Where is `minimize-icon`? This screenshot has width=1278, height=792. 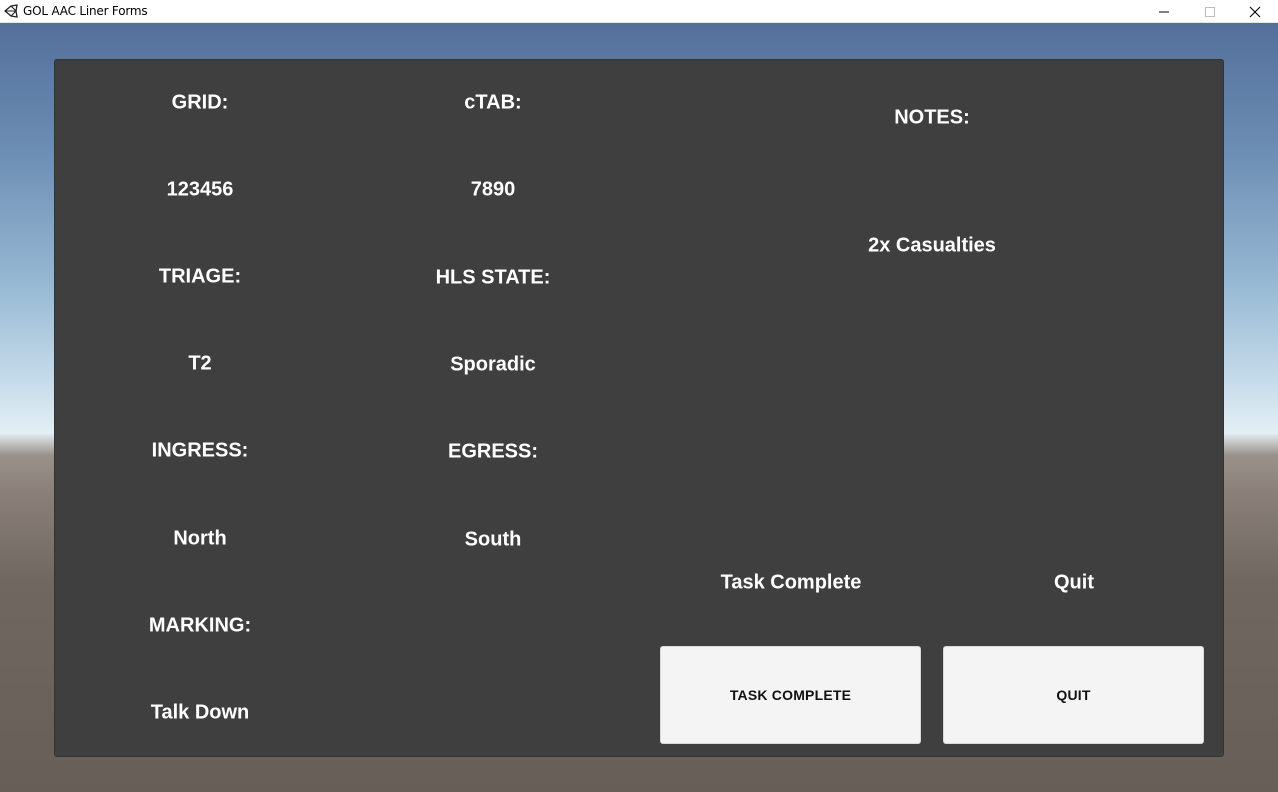 minimize-icon is located at coordinates (1164, 12).